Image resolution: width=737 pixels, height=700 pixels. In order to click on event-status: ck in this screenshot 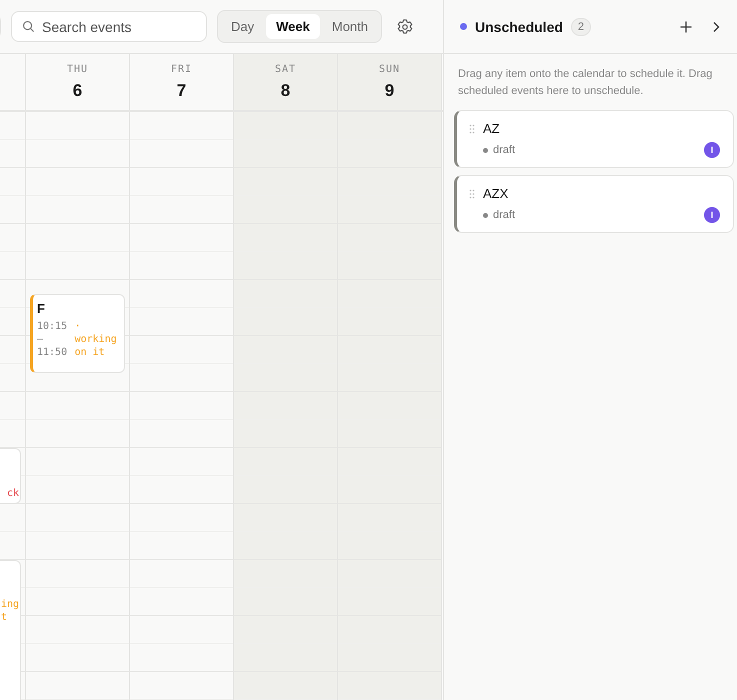, I will do `click(13, 493)`.